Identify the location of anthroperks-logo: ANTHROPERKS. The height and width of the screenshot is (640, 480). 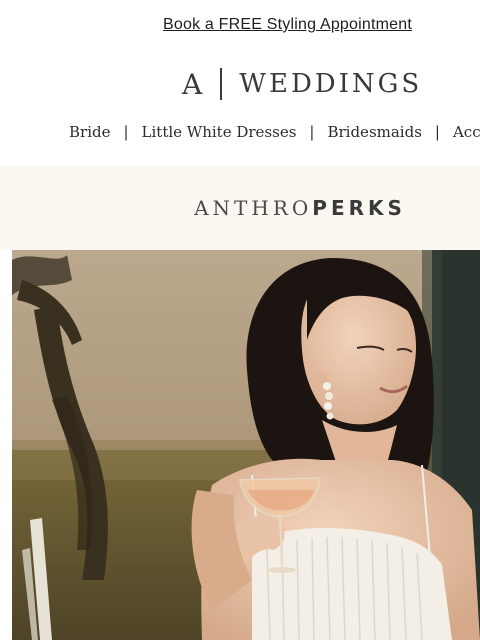
(240, 208).